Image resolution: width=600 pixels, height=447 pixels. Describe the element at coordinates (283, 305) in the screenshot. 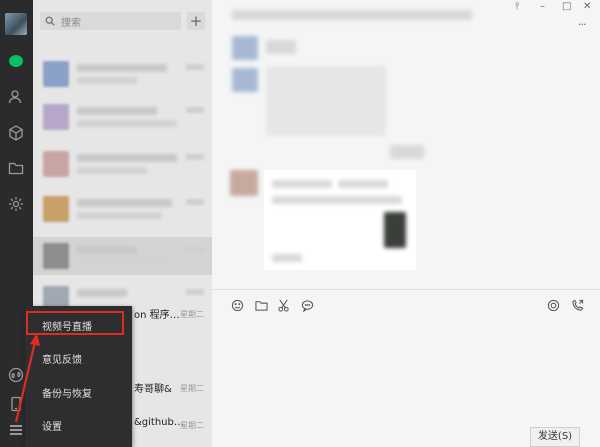

I see `screenshot-scissors-icon` at that location.